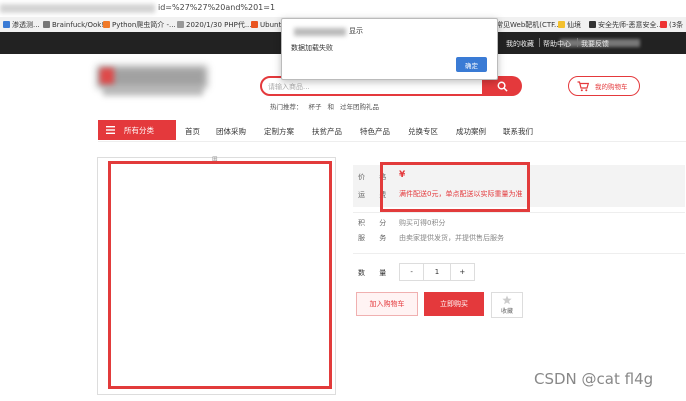 This screenshot has height=401, width=686. What do you see at coordinates (594, 379) in the screenshot?
I see `watermark: CSDN @cat fl4g` at bounding box center [594, 379].